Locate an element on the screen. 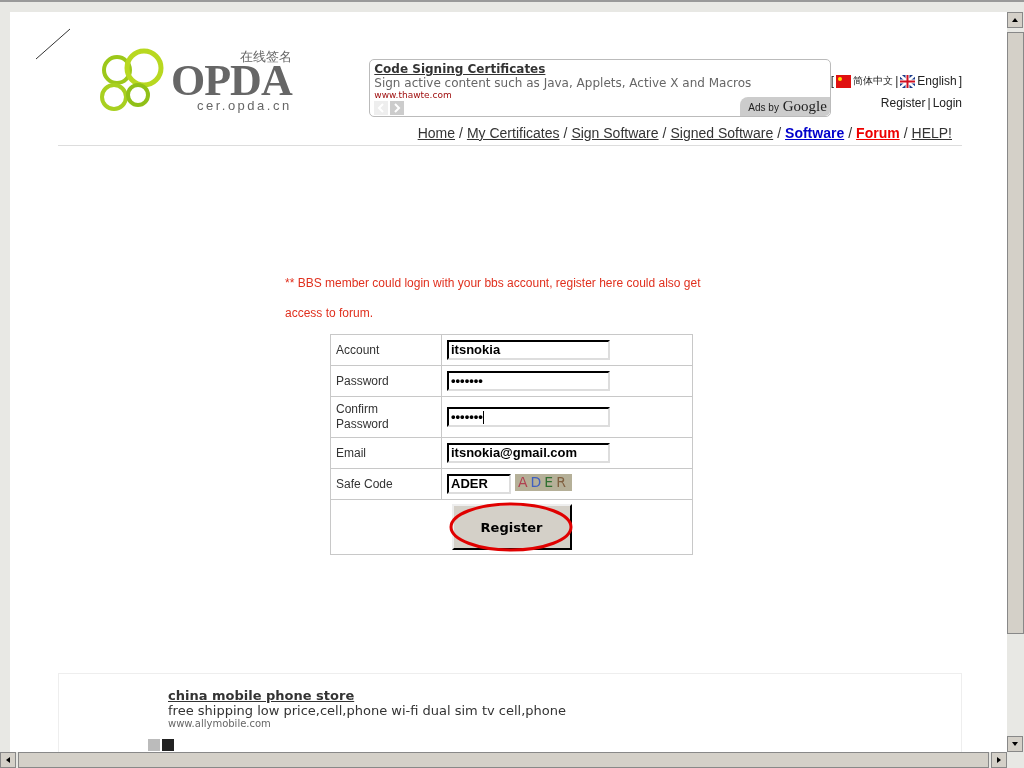  nav-link: HELP! is located at coordinates (931, 133).